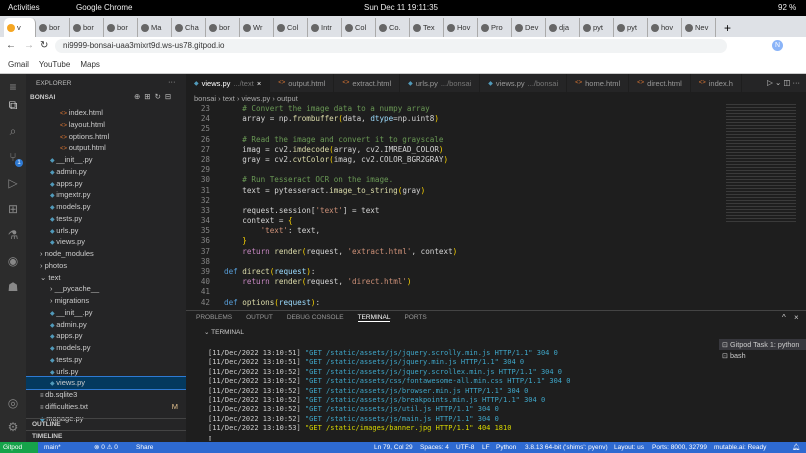 Image resolution: width=806 pixels, height=453 pixels. Describe the element at coordinates (740, 447) in the screenshot. I see `mutable-ai-status: mutable.ai: Ready` at that location.